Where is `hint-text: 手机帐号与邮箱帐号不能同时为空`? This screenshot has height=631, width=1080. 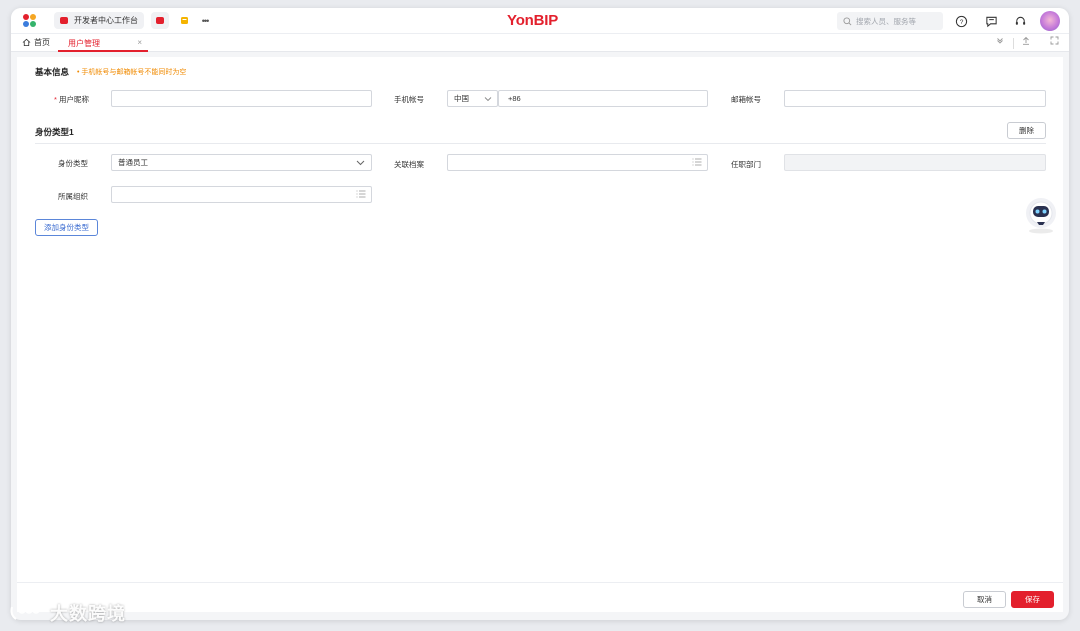 hint-text: 手机帐号与邮箱帐号不能同时为空 is located at coordinates (134, 72).